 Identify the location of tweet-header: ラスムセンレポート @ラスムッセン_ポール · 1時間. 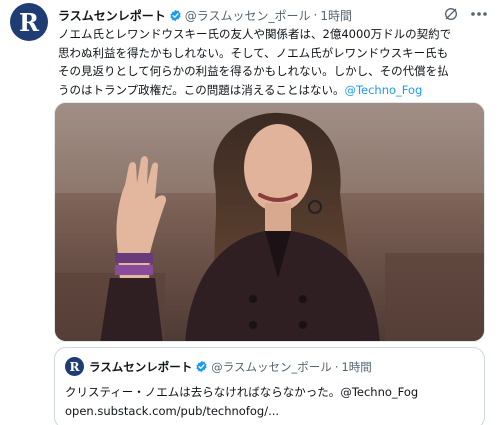
(205, 15).